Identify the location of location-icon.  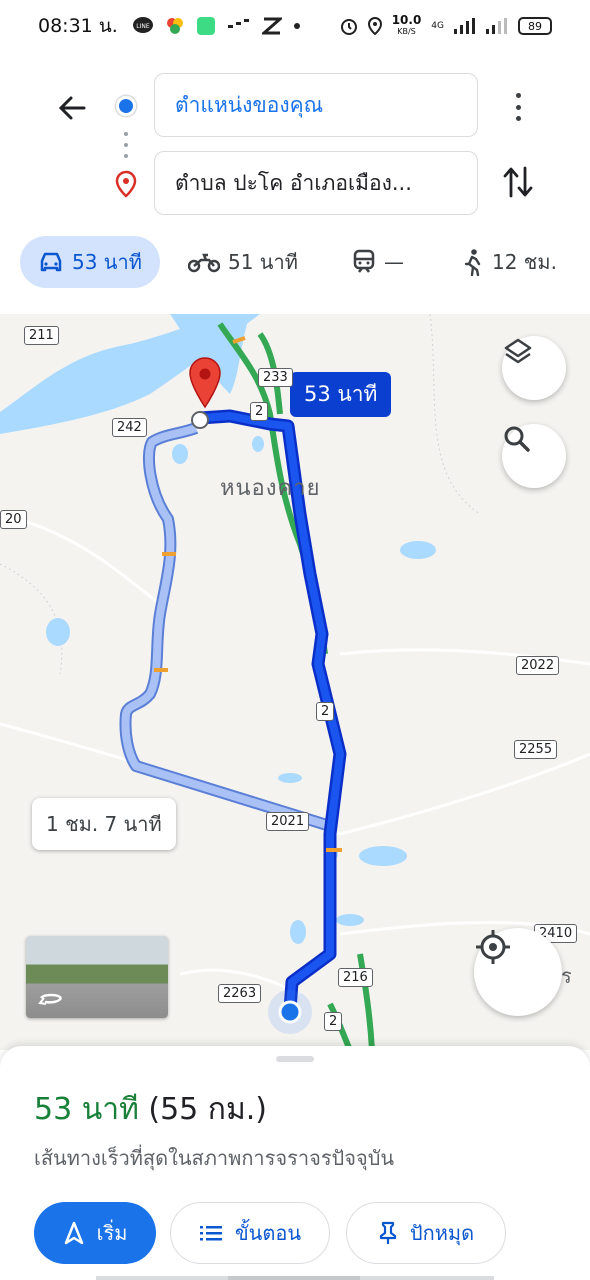
(374, 26).